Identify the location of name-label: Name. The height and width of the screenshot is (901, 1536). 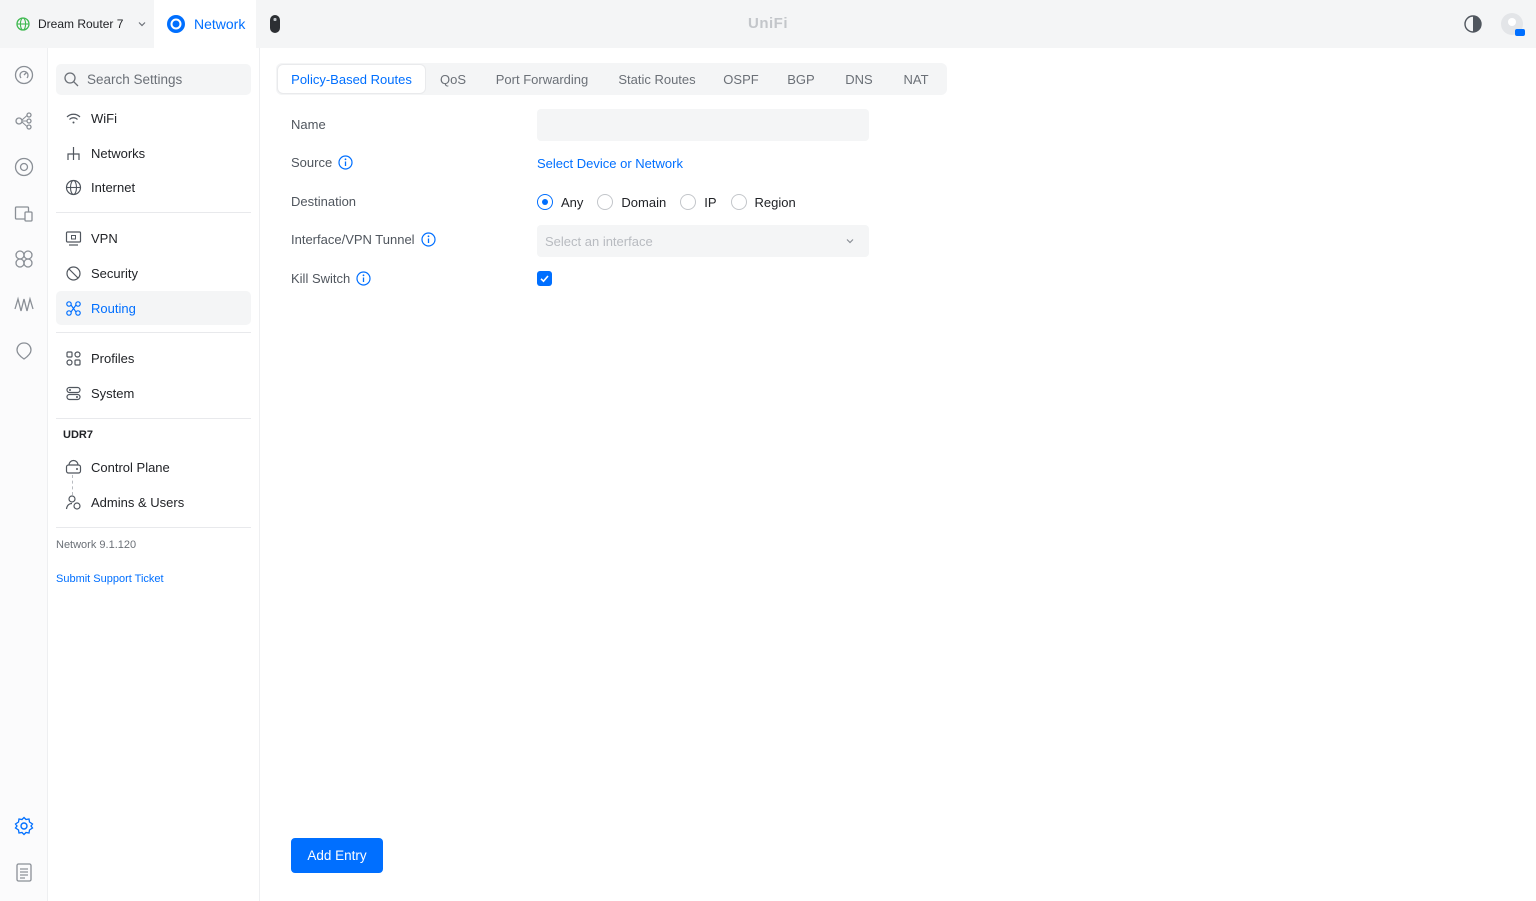
(308, 124).